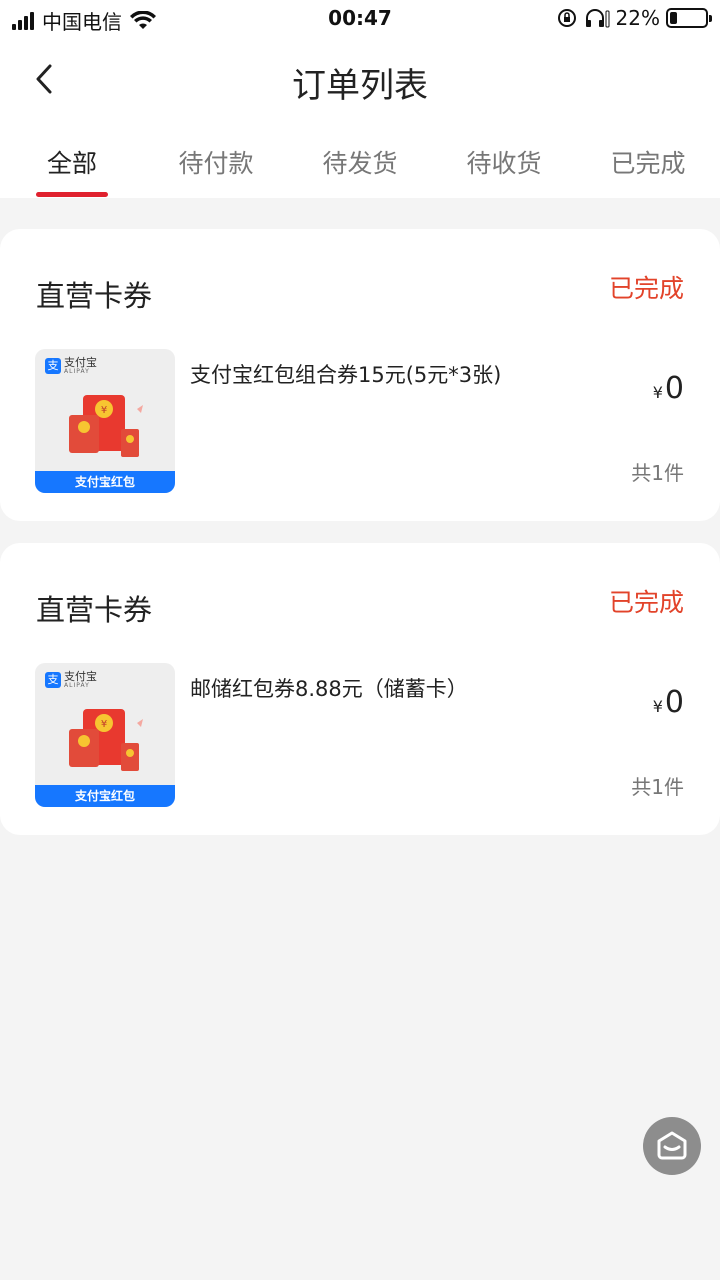  What do you see at coordinates (504, 163) in the screenshot?
I see `tab-label: 待收货` at bounding box center [504, 163].